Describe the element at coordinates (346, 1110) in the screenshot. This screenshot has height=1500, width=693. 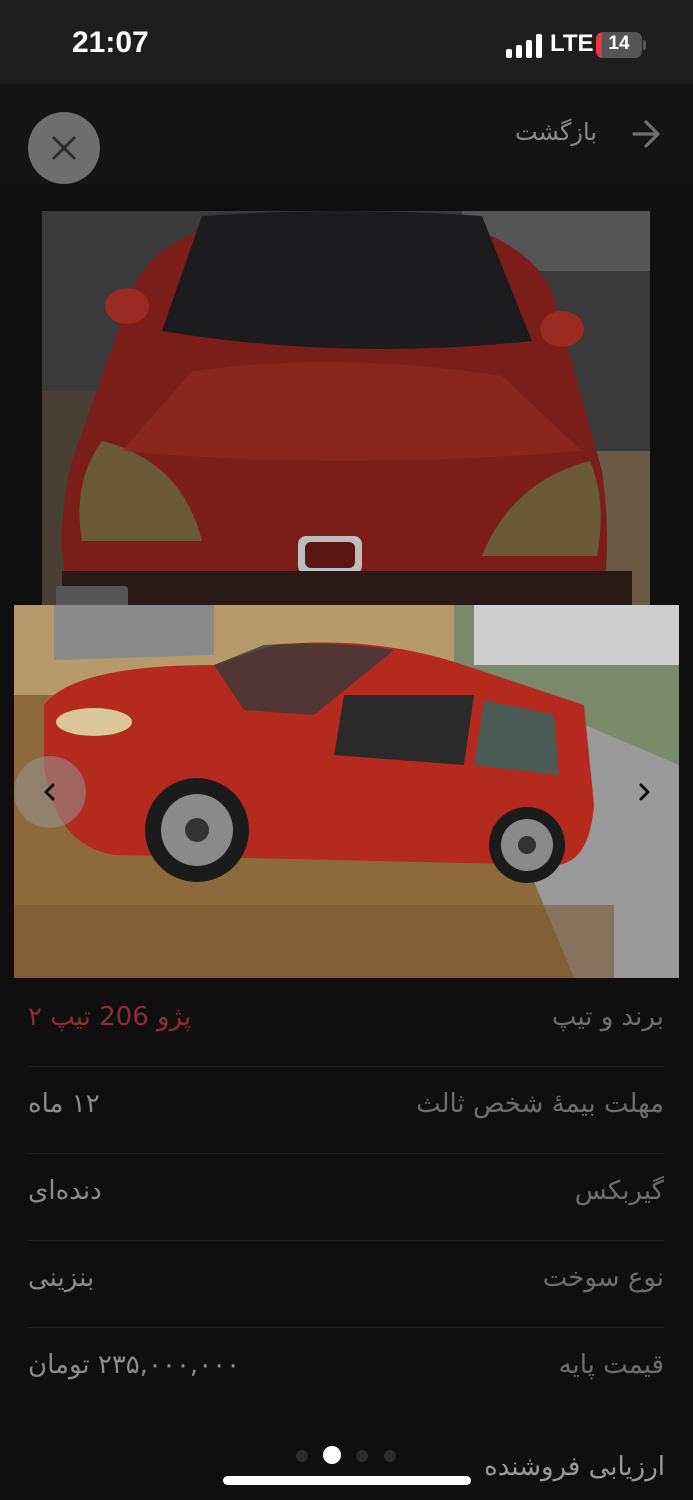
I see `detail-row-insurance: مهلت بیمهٔ شخص ثالث ۱۲ ماه` at that location.